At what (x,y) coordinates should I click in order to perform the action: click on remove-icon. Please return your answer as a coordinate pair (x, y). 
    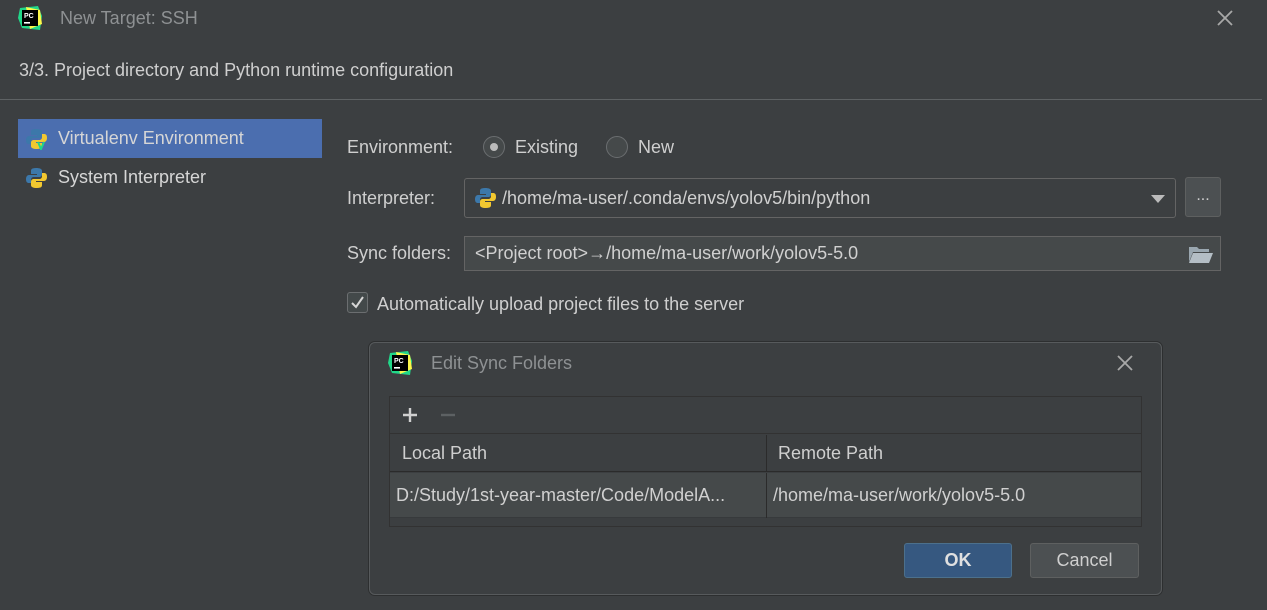
    Looking at the image, I should click on (448, 415).